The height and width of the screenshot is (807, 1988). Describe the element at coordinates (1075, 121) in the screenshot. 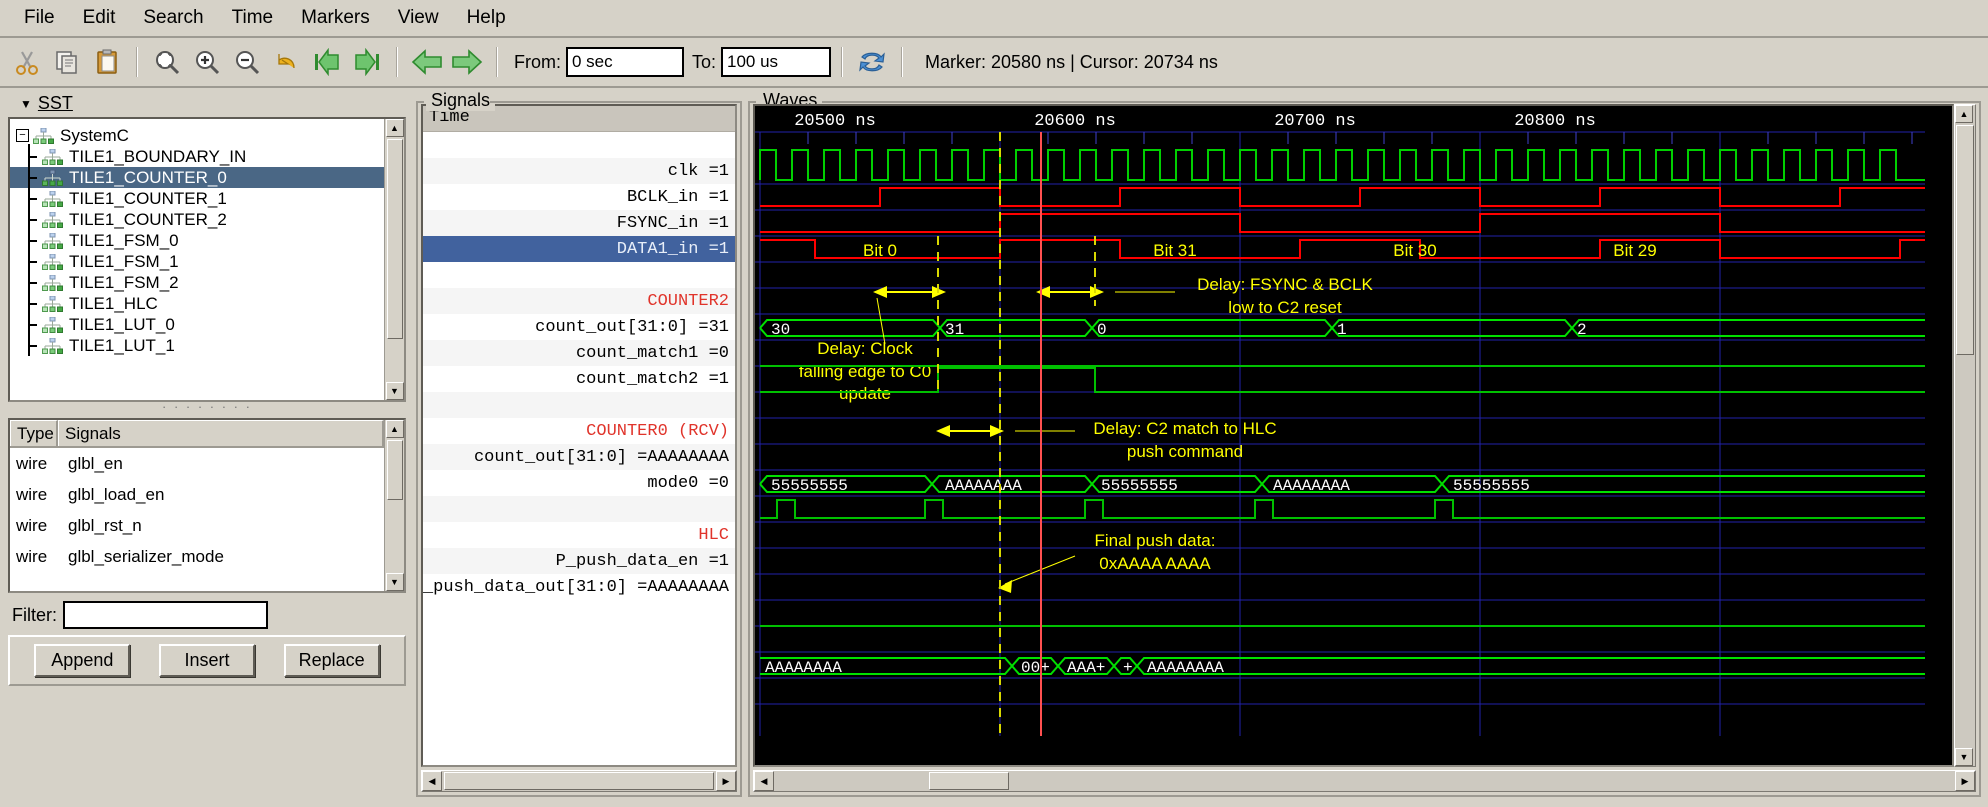

I see `time-tick-label: 20600 ns` at that location.